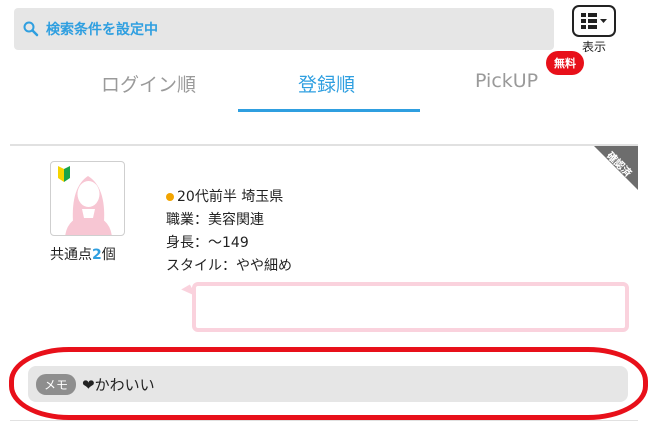 The width and height of the screenshot is (662, 435). I want to click on common-points-unit: 個, so click(108, 255).